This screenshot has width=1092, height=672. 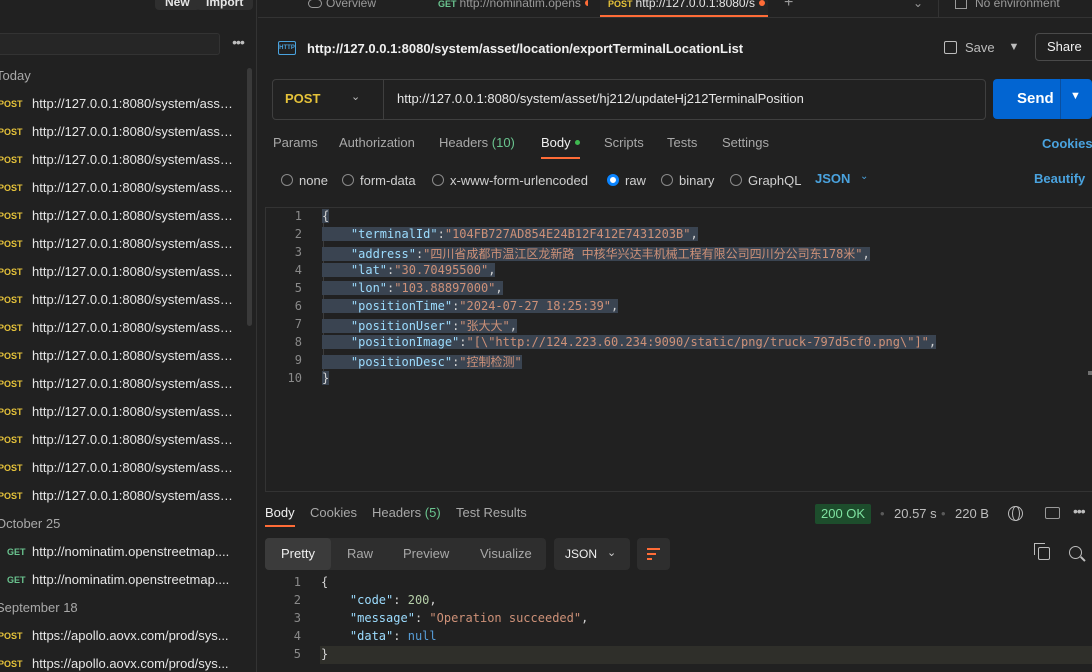 What do you see at coordinates (915, 513) in the screenshot?
I see `response-time: 20.57 s` at bounding box center [915, 513].